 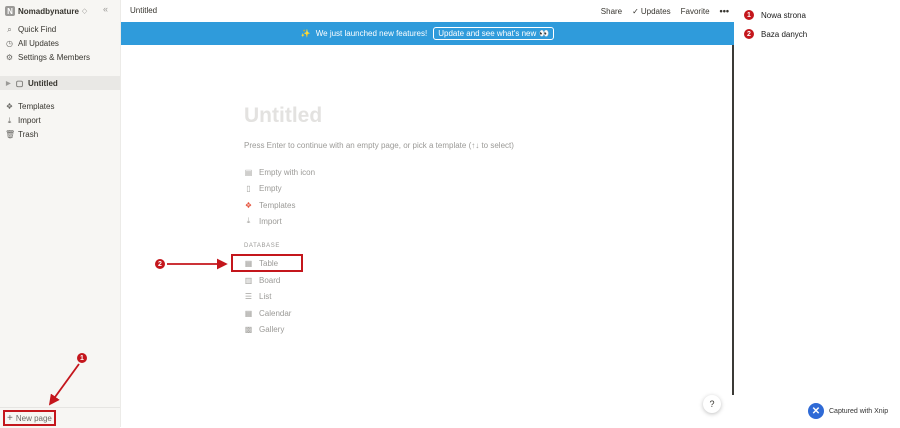 What do you see at coordinates (248, 296) in the screenshot?
I see `list-icon: ☰` at bounding box center [248, 296].